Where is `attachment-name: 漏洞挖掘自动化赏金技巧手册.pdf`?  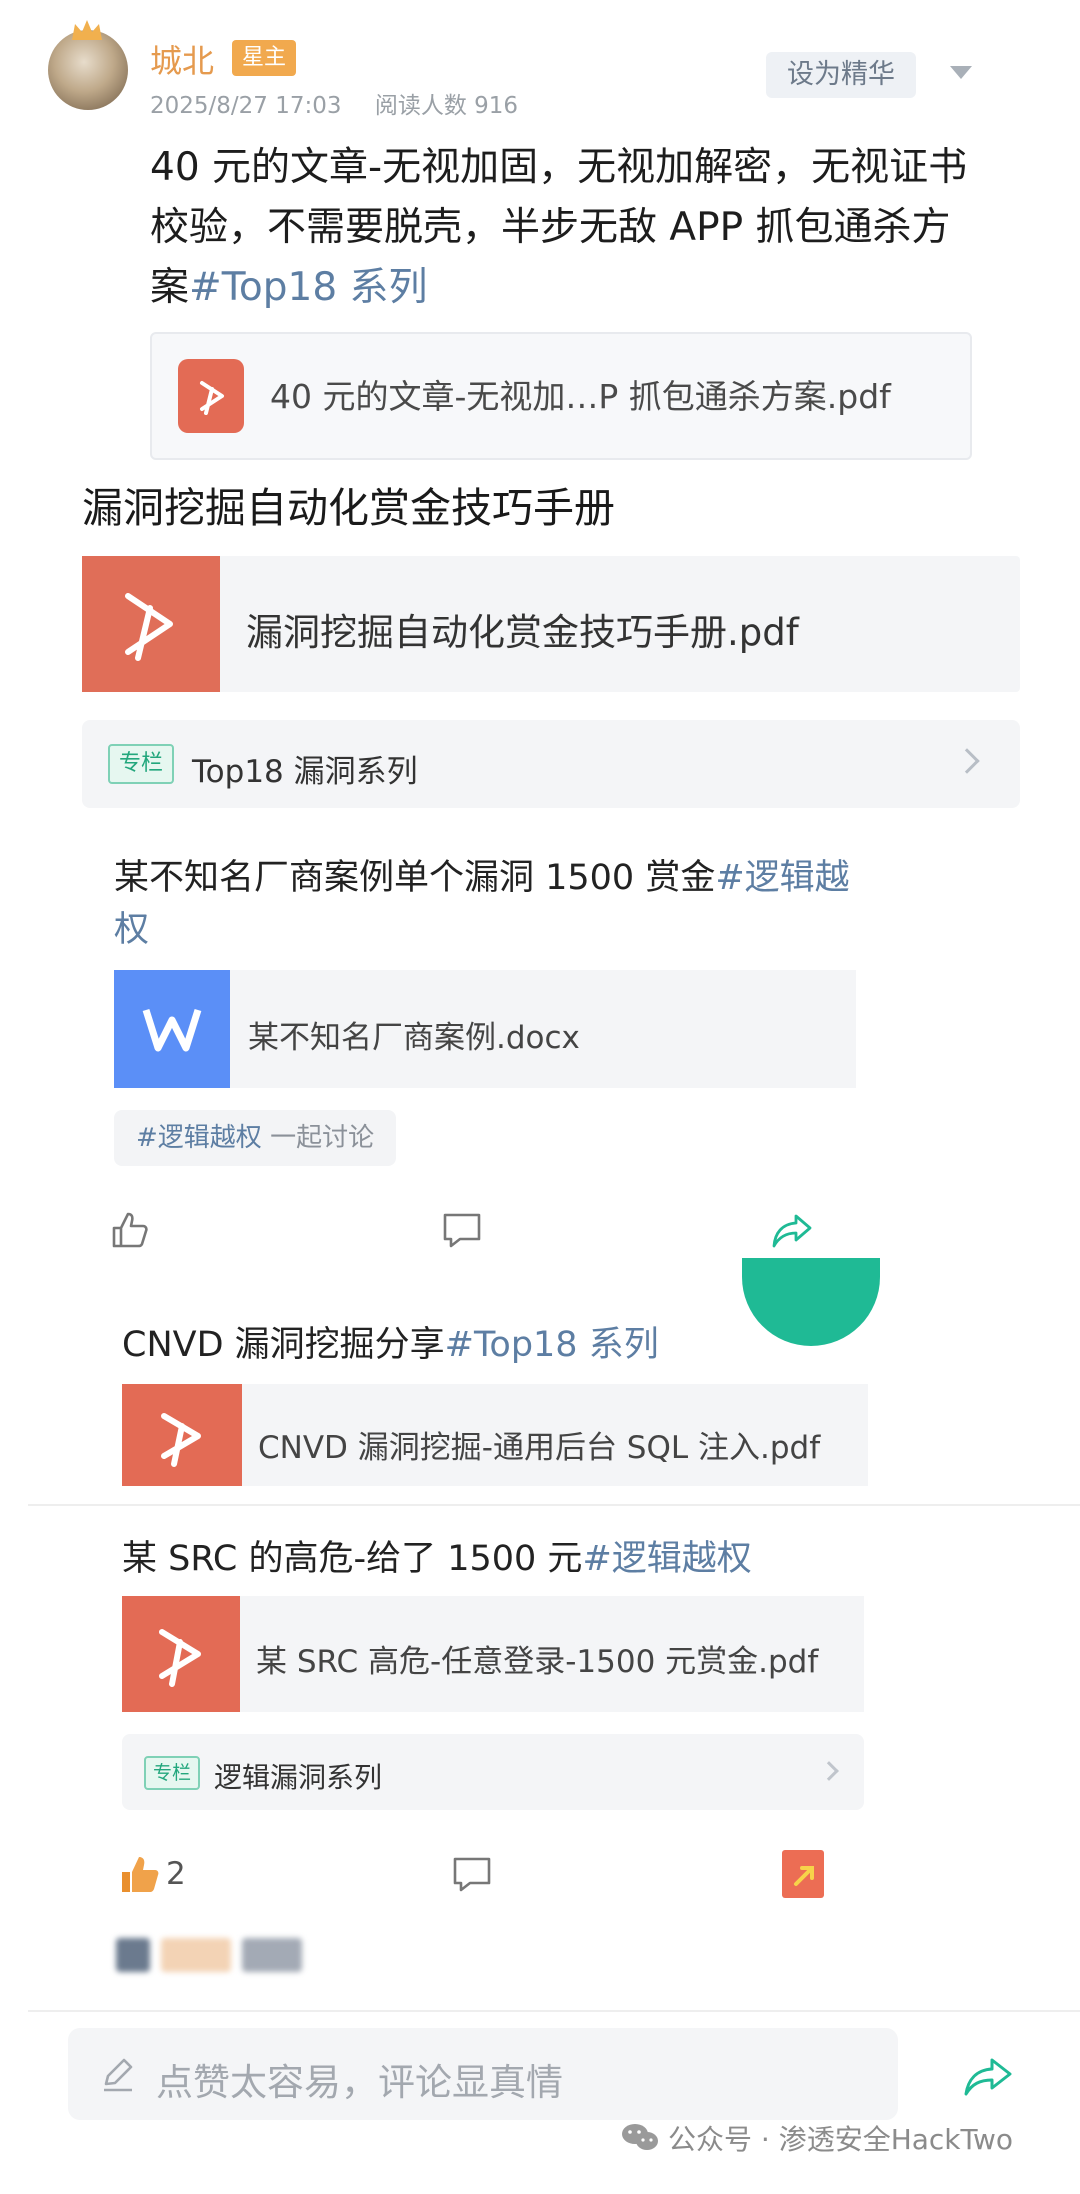 attachment-name: 漏洞挖掘自动化赏金技巧手册.pdf is located at coordinates (522, 629).